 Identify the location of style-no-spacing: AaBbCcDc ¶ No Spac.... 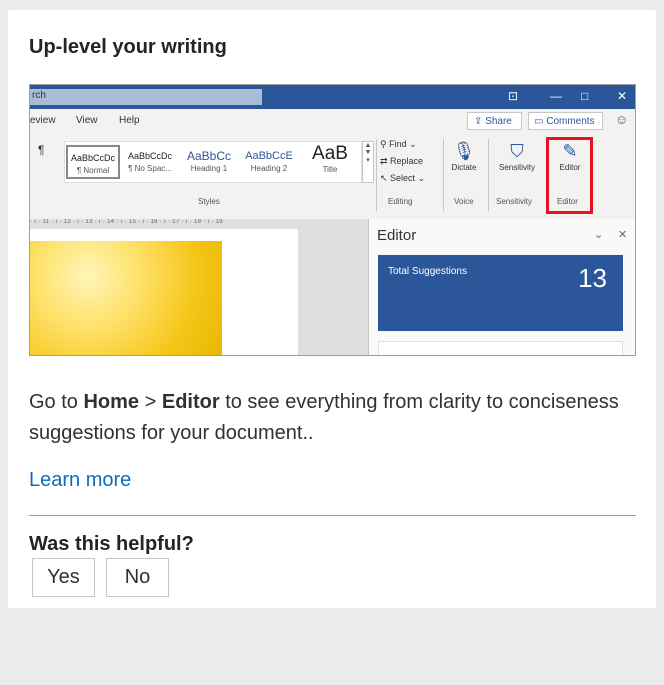
(149, 162).